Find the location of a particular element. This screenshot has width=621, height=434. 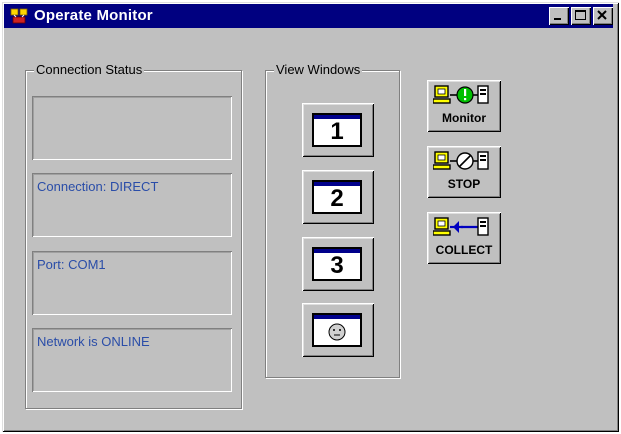

view-window-2-button: 2 is located at coordinates (338, 197).